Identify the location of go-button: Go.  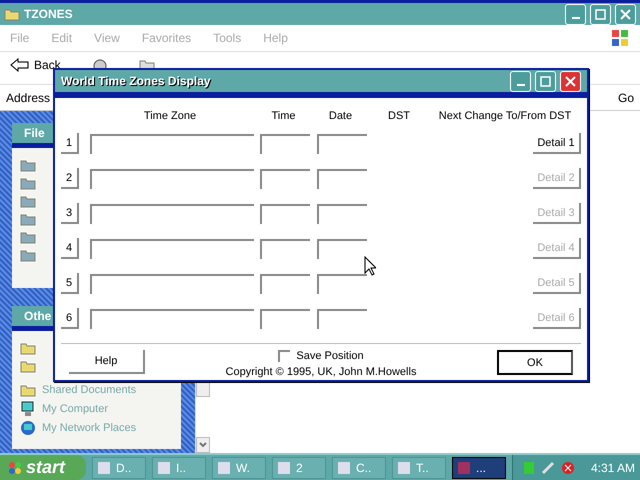
(626, 97).